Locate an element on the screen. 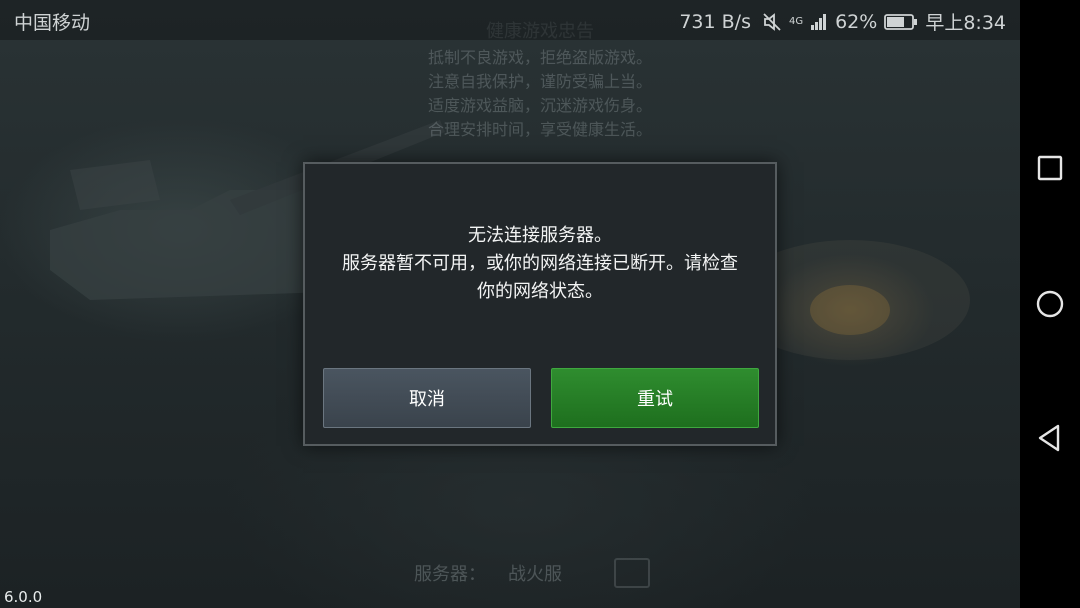 This screenshot has height=608, width=1080. battery-percent: 62% is located at coordinates (856, 21).